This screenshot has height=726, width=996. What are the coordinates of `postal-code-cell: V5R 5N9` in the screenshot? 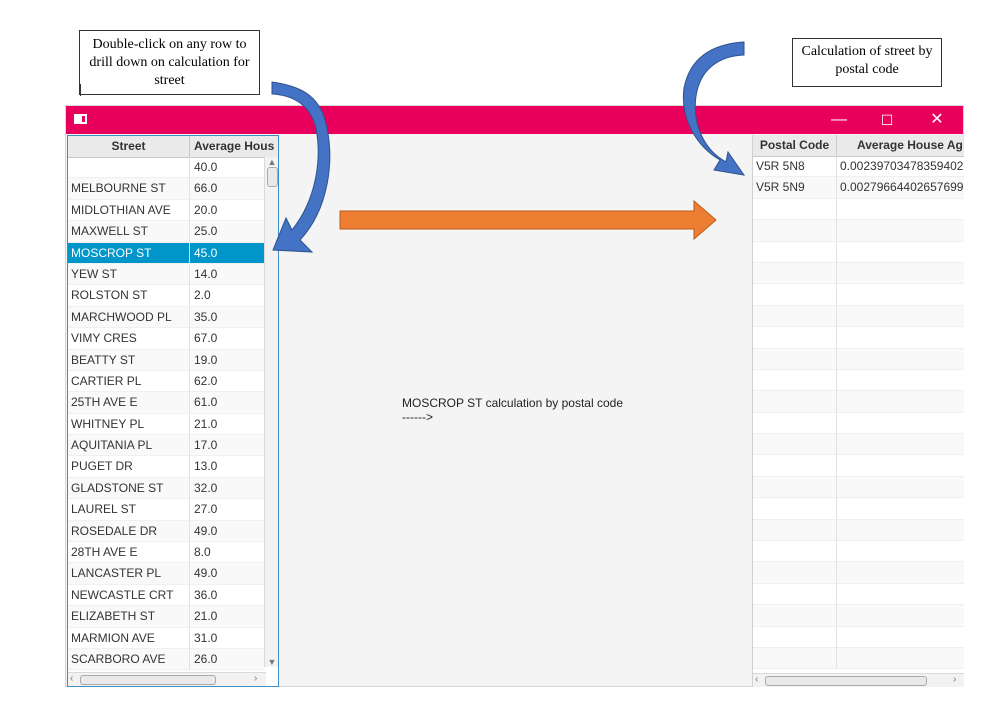 It's located at (795, 188).